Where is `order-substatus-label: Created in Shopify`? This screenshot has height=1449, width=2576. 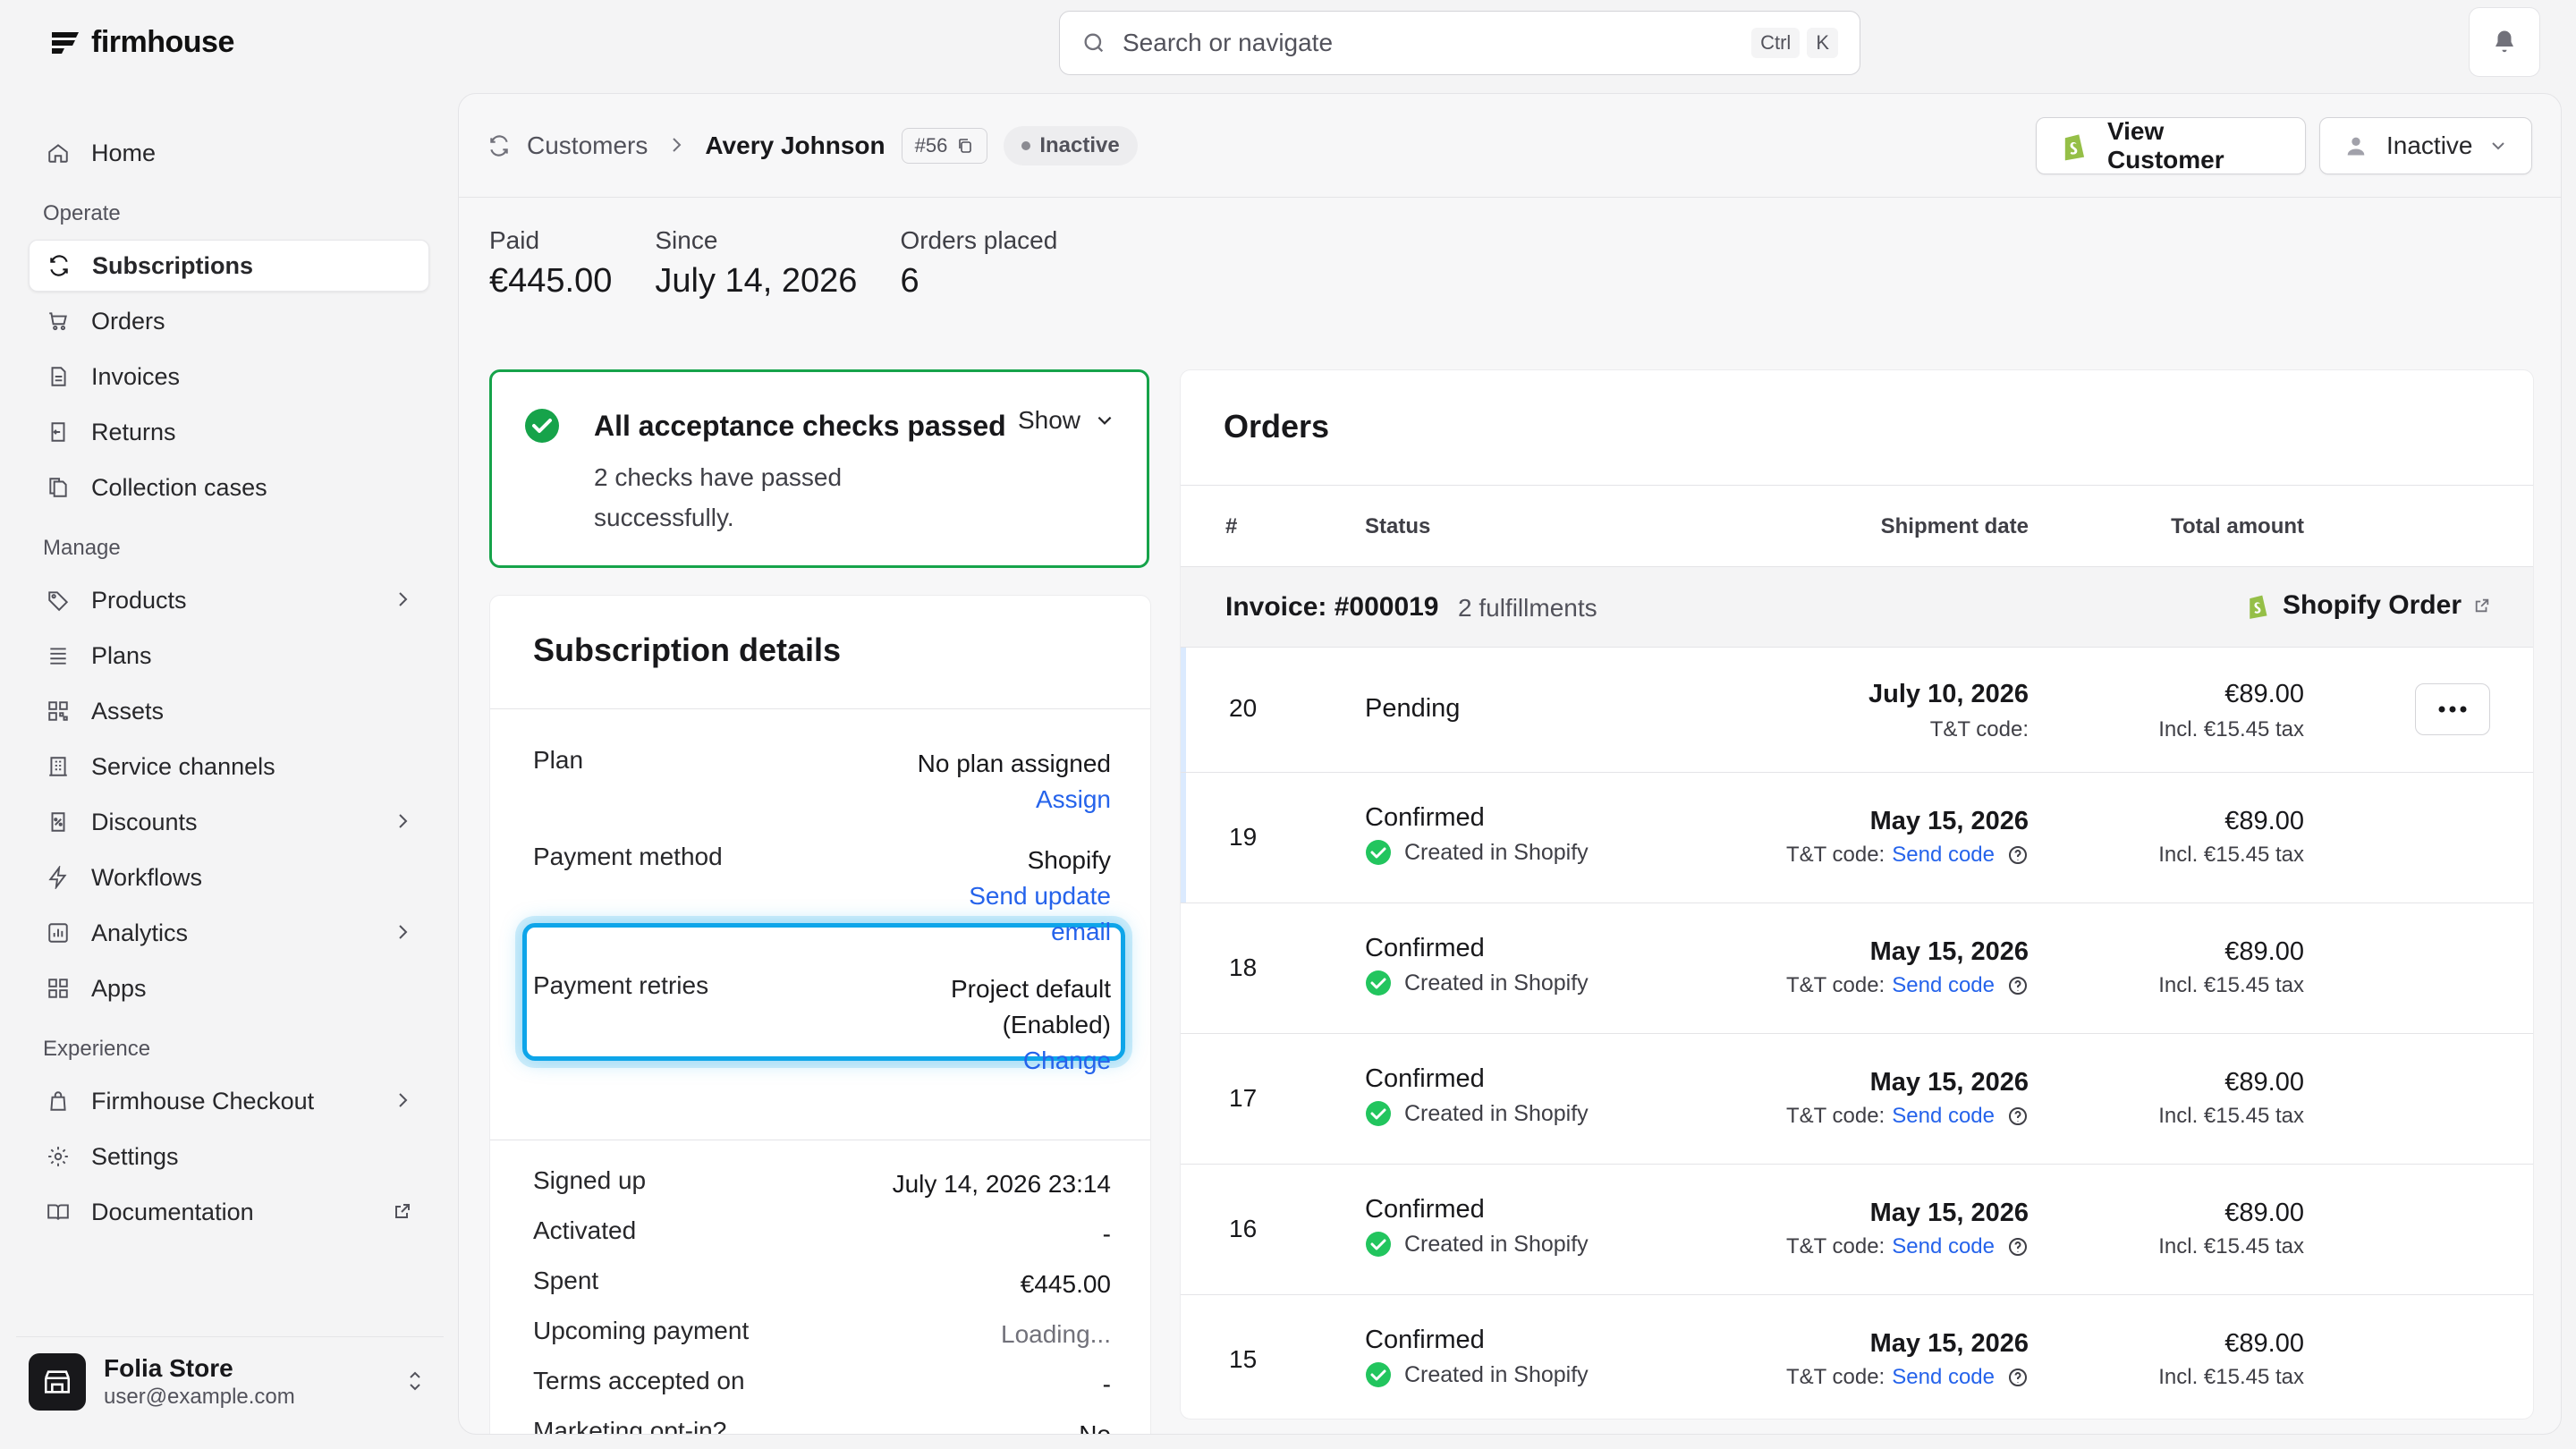
order-substatus-label: Created in Shopify is located at coordinates (1496, 852).